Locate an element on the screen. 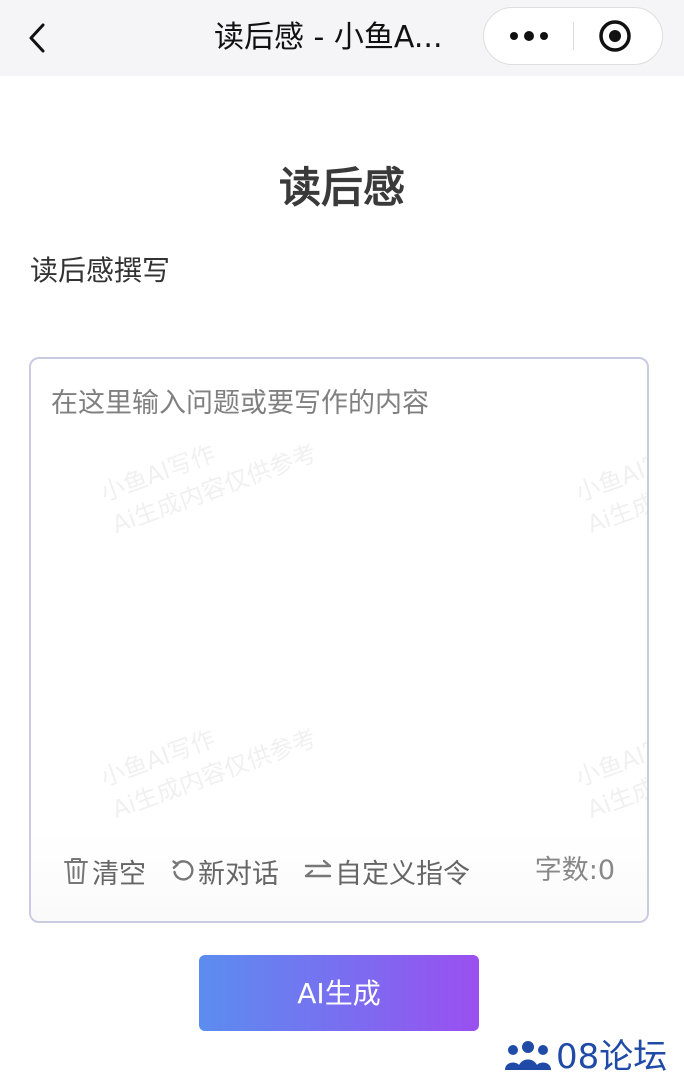 Image resolution: width=684 pixels, height=1086 pixels. custom-prompt-button: 自定义指令 is located at coordinates (387, 871).